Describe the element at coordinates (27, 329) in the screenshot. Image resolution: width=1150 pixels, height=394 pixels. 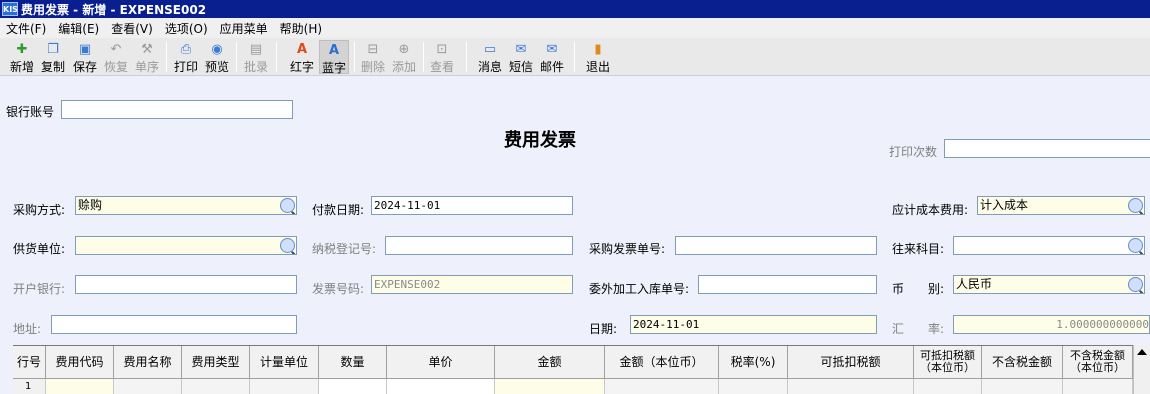
I see `address-label: 地址:` at that location.